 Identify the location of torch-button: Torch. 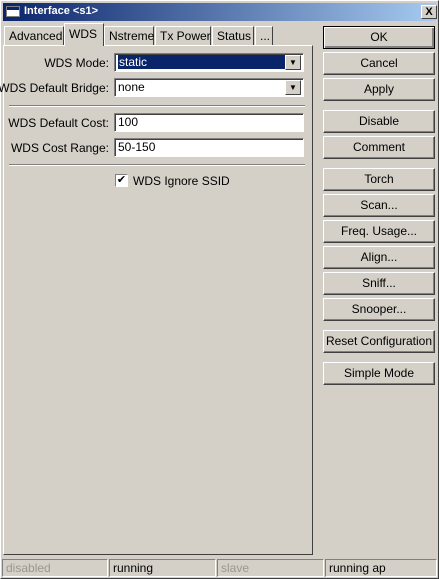
(379, 179).